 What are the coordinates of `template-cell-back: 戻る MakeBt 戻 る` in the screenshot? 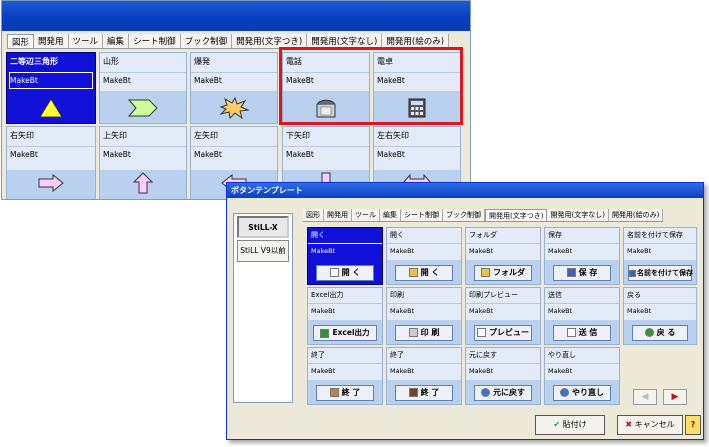 It's located at (660, 316).